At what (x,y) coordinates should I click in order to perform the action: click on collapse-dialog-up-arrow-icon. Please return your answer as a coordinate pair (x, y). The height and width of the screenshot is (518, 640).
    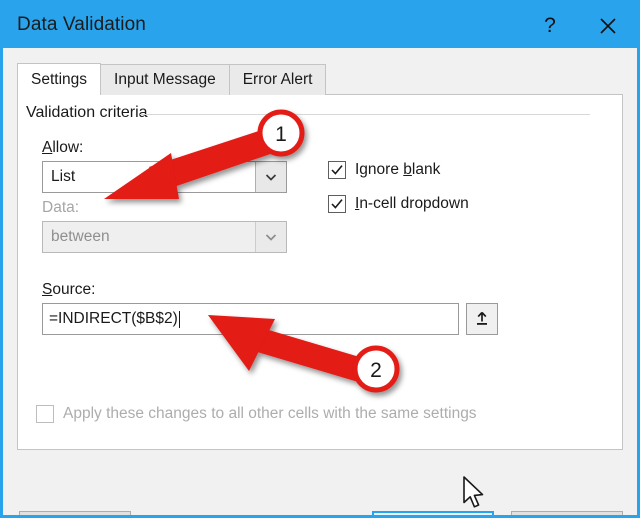
    Looking at the image, I should click on (482, 319).